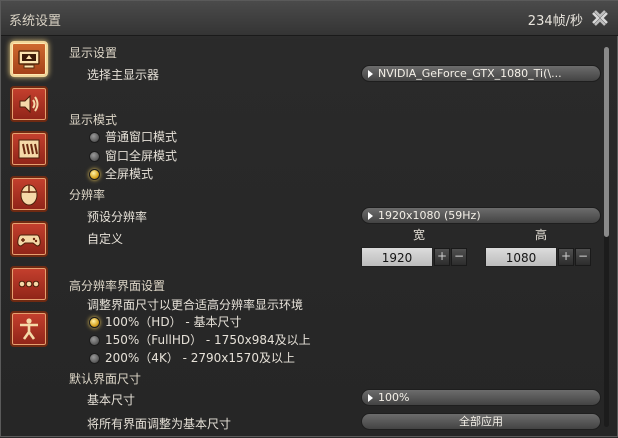  Describe the element at coordinates (123, 75) in the screenshot. I see `main-display-label: 选择主显示器` at that location.